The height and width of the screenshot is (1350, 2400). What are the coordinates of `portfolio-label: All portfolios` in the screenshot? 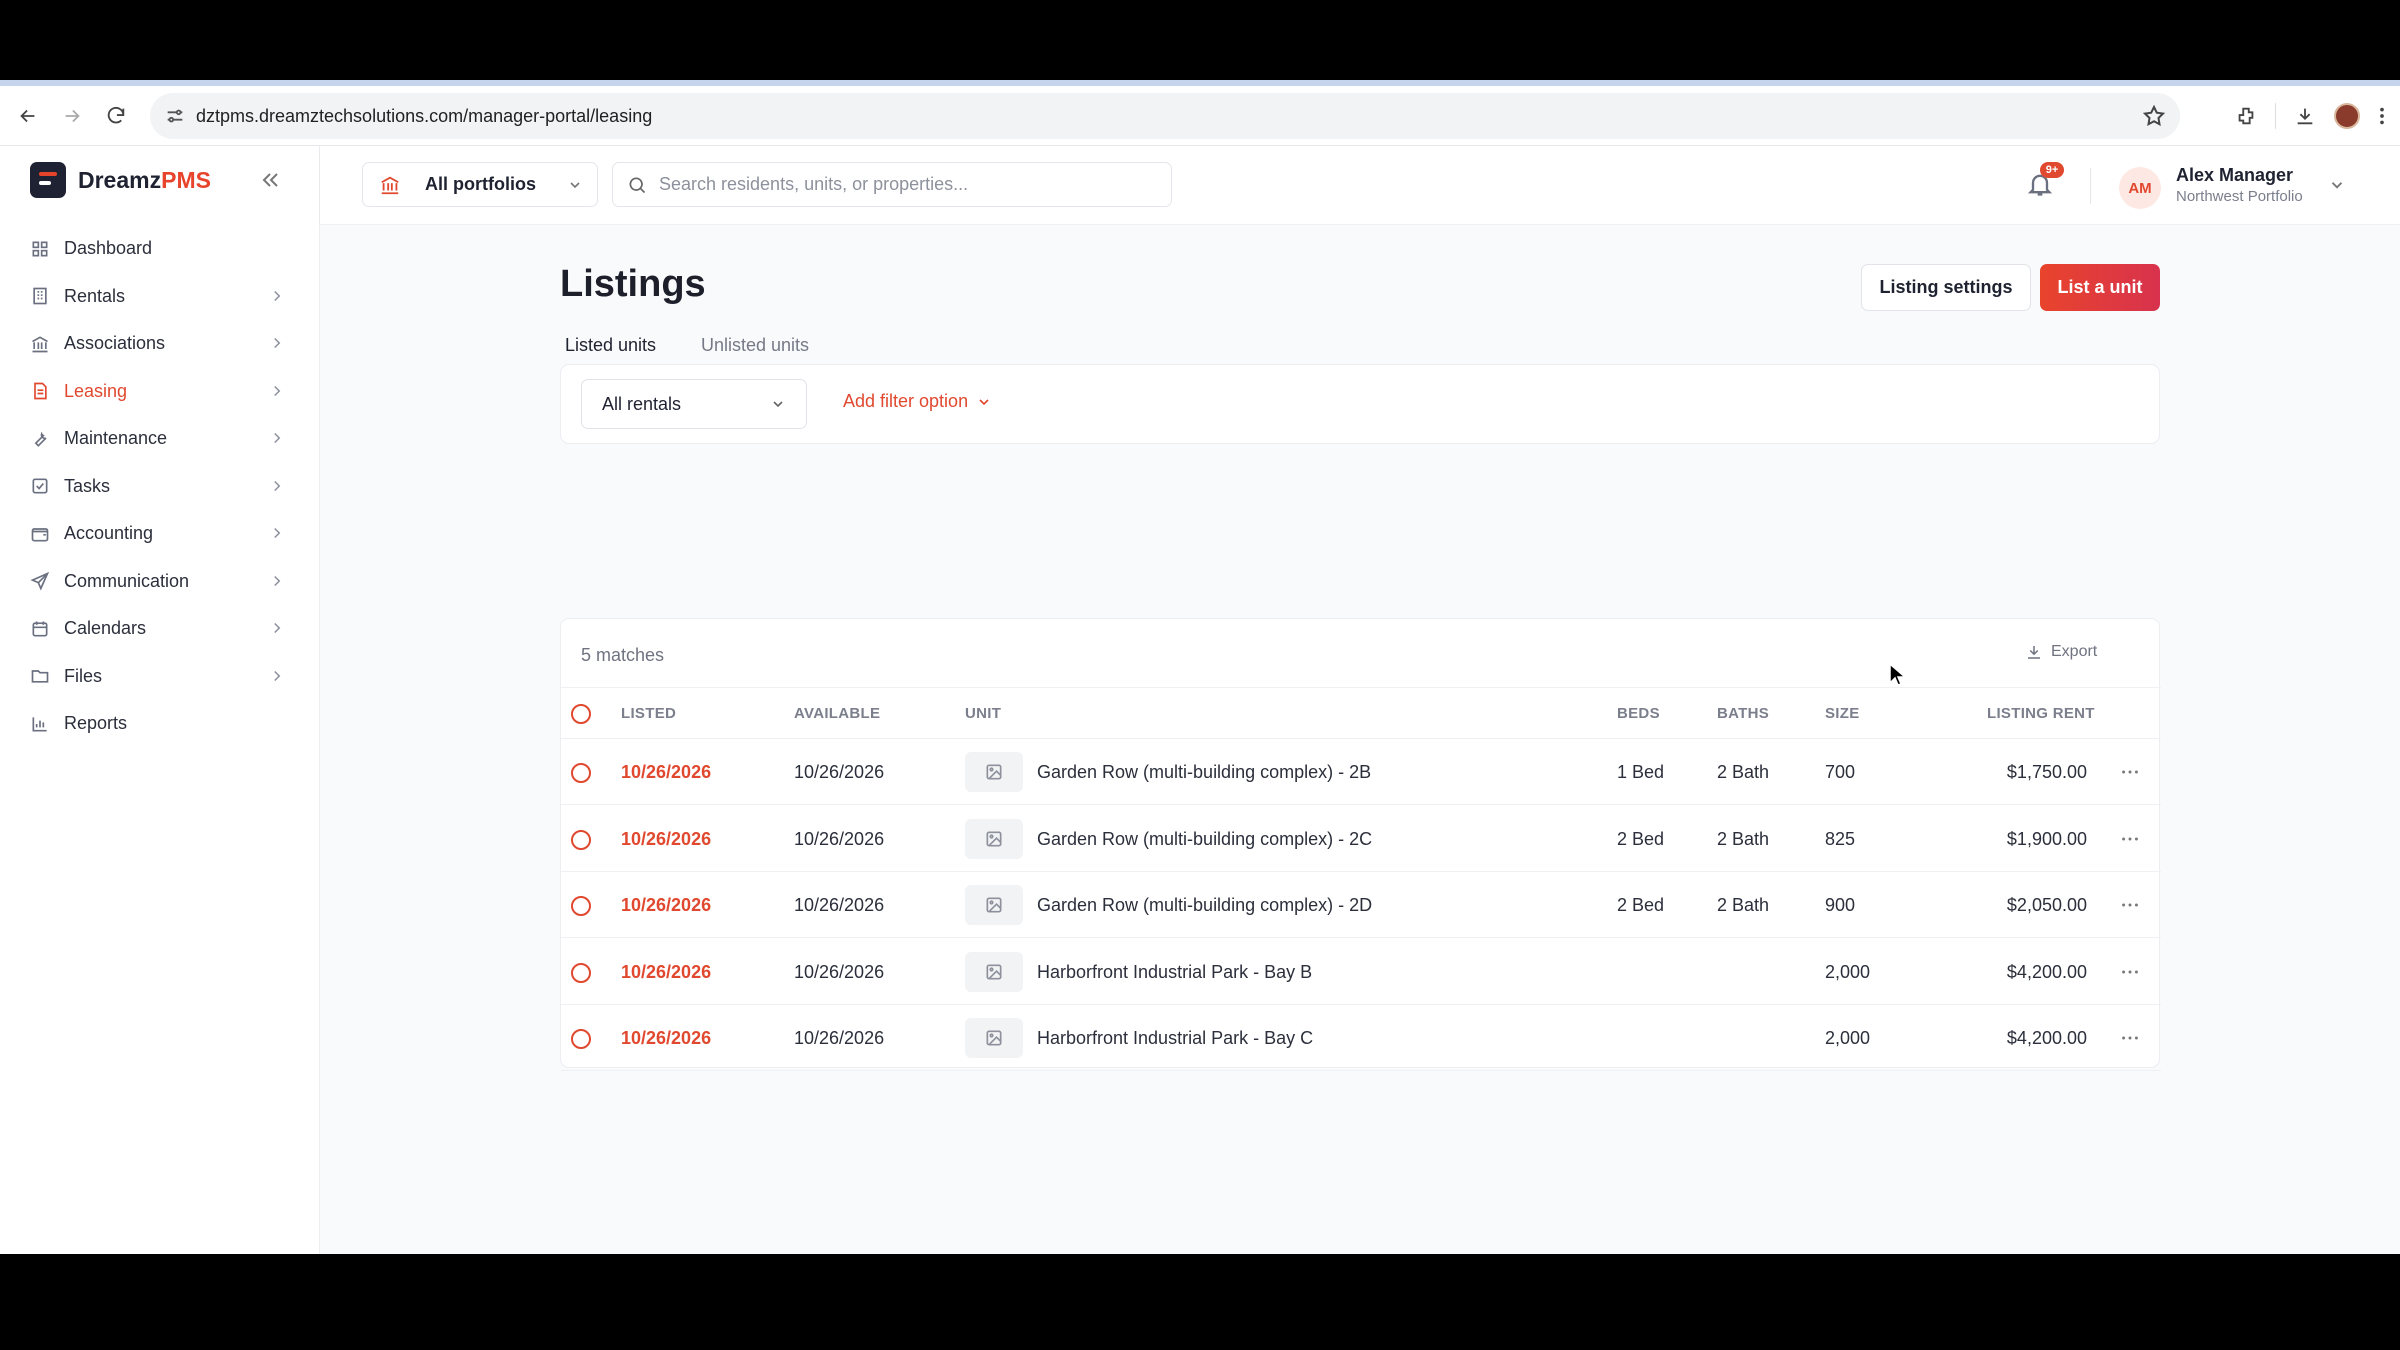 It's located at (480, 184).